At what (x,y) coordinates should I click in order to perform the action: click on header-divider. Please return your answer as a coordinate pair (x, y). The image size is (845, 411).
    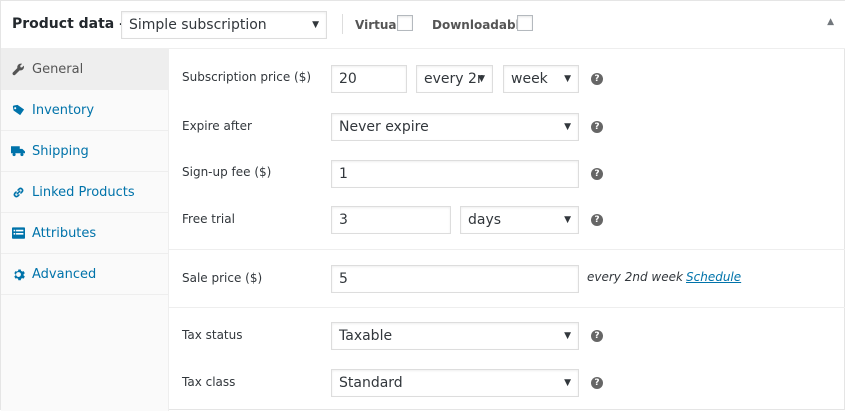
    Looking at the image, I should click on (342, 24).